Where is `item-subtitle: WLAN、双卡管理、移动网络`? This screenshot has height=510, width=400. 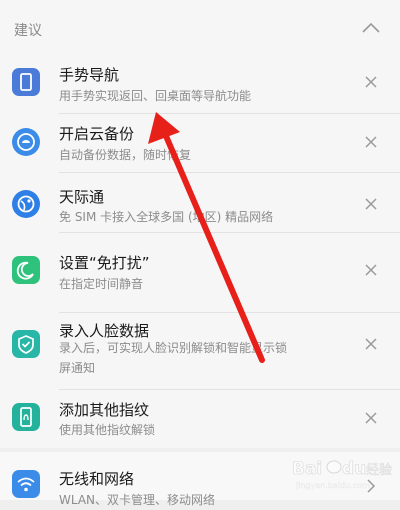 item-subtitle: WLAN、双卡管理、移动网络 is located at coordinates (137, 500).